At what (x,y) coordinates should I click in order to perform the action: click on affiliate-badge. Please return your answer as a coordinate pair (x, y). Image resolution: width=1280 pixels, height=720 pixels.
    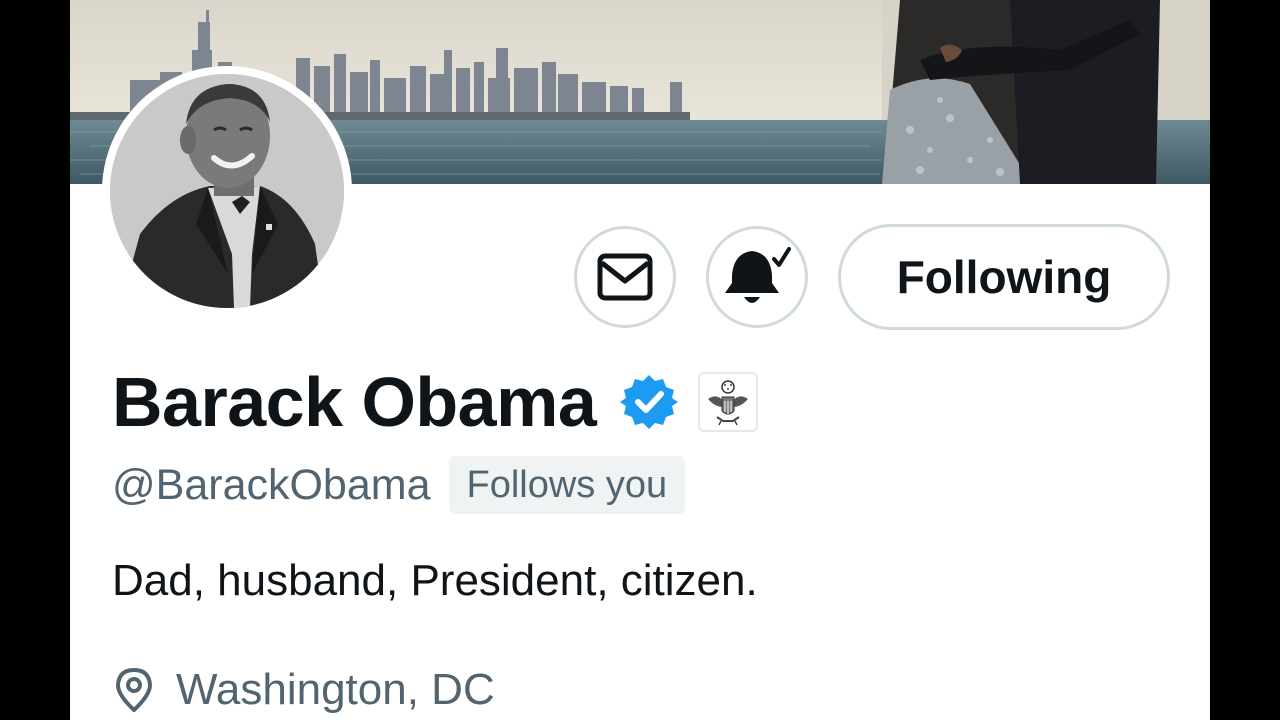
    Looking at the image, I should click on (728, 402).